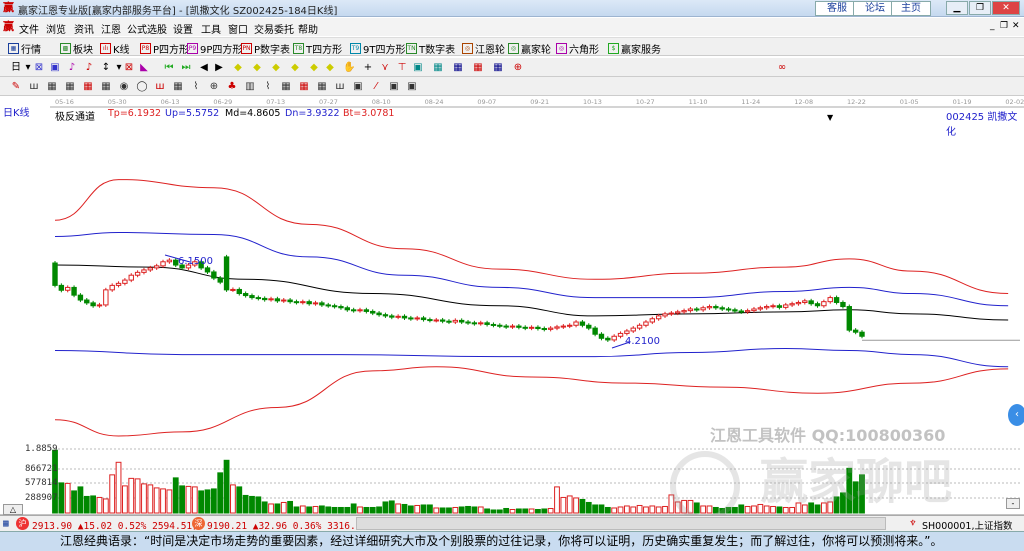  I want to click on toolbar-button-9: ◎ 江恩轮, so click(483, 48).